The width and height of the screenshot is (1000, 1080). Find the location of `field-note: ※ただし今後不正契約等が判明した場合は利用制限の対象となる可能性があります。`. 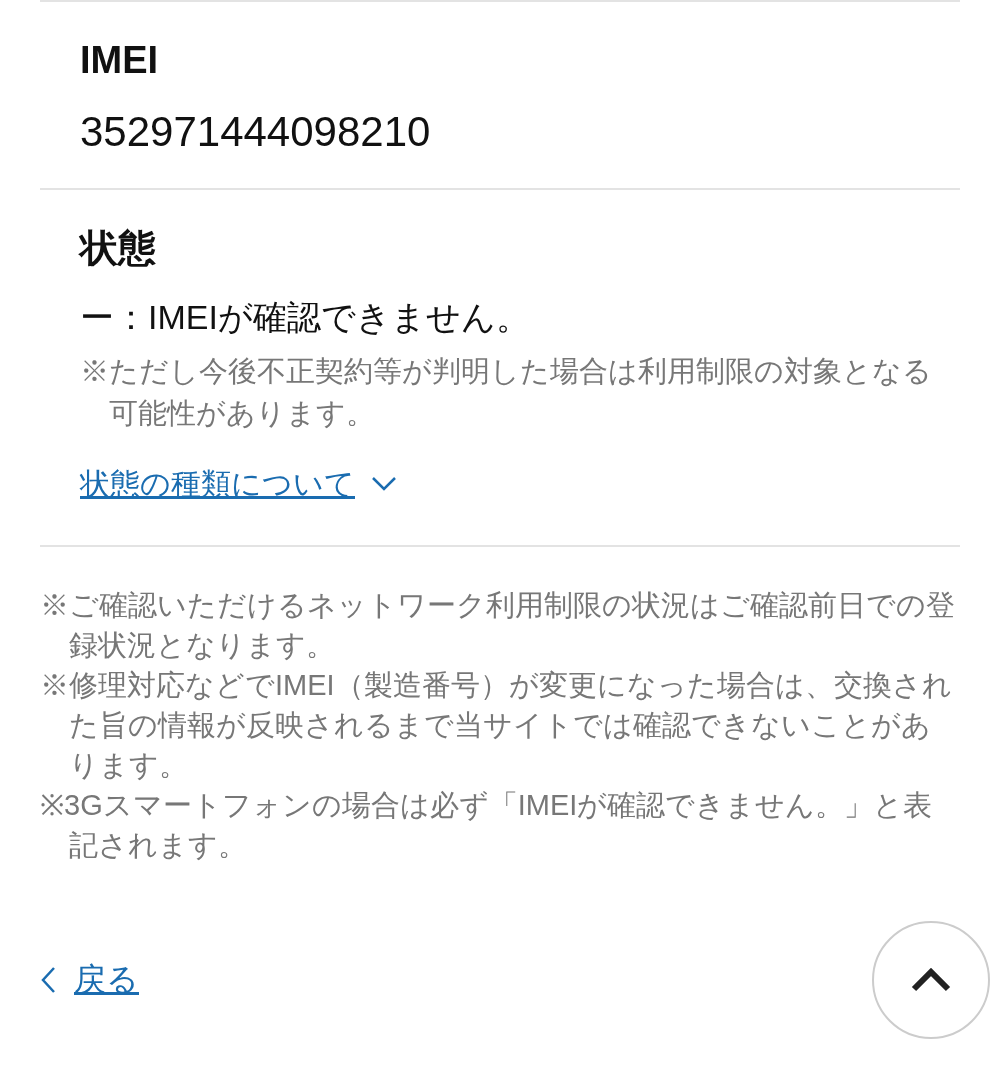

field-note: ※ただし今後不正契約等が判明した場合は利用制限の対象となる可能性があります。 is located at coordinates (506, 392).